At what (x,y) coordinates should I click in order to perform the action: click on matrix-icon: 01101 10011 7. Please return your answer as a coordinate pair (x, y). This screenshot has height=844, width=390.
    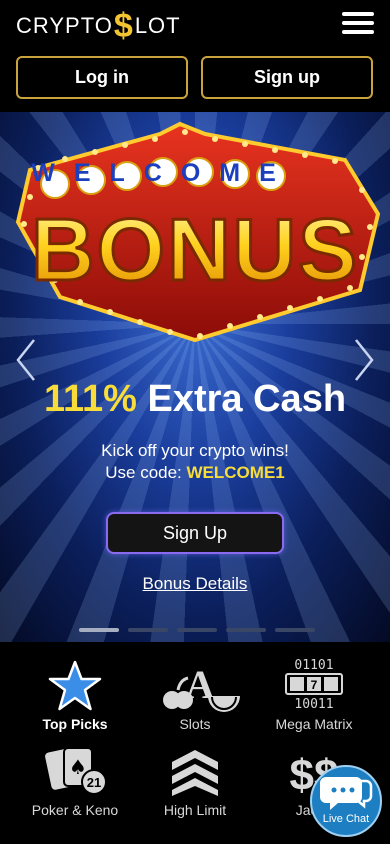
    Looking at the image, I should click on (314, 685).